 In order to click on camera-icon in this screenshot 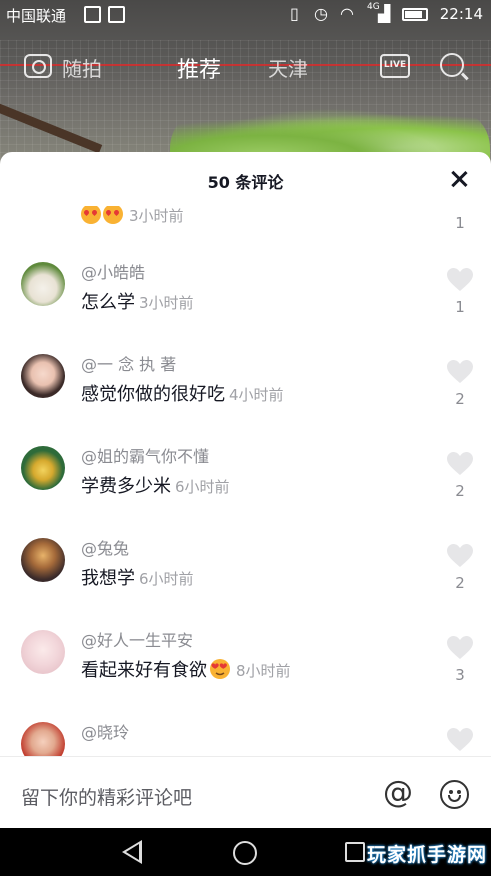, I will do `click(38, 66)`.